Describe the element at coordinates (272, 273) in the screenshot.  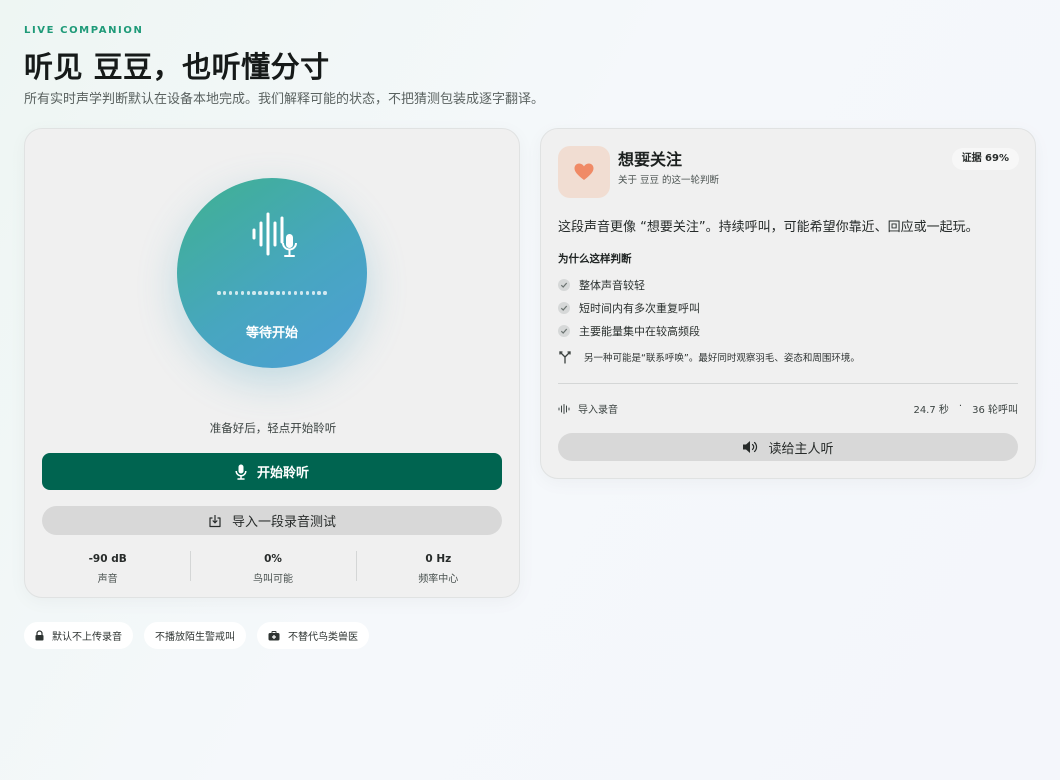
I see `listen-orb: 等待开始` at that location.